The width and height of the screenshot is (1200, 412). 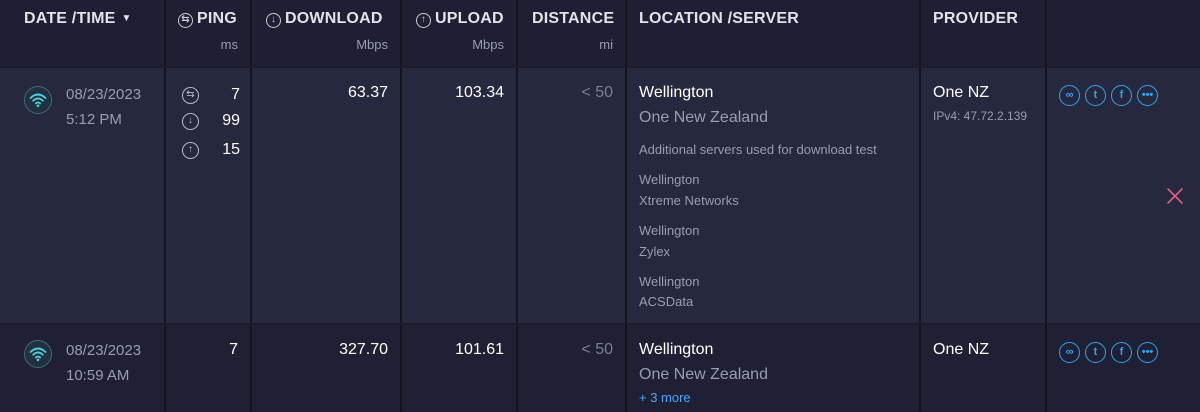 I want to click on download-value: 327.70, so click(x=363, y=349).